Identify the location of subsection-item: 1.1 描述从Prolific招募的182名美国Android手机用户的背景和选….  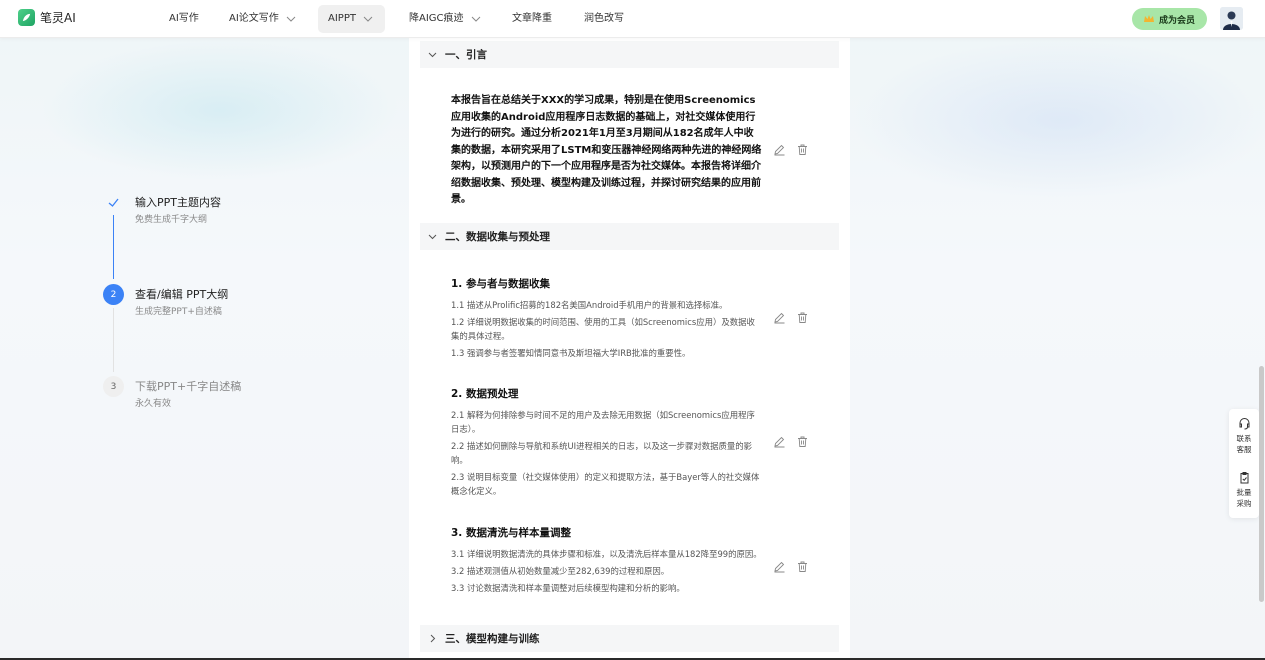
(589, 305).